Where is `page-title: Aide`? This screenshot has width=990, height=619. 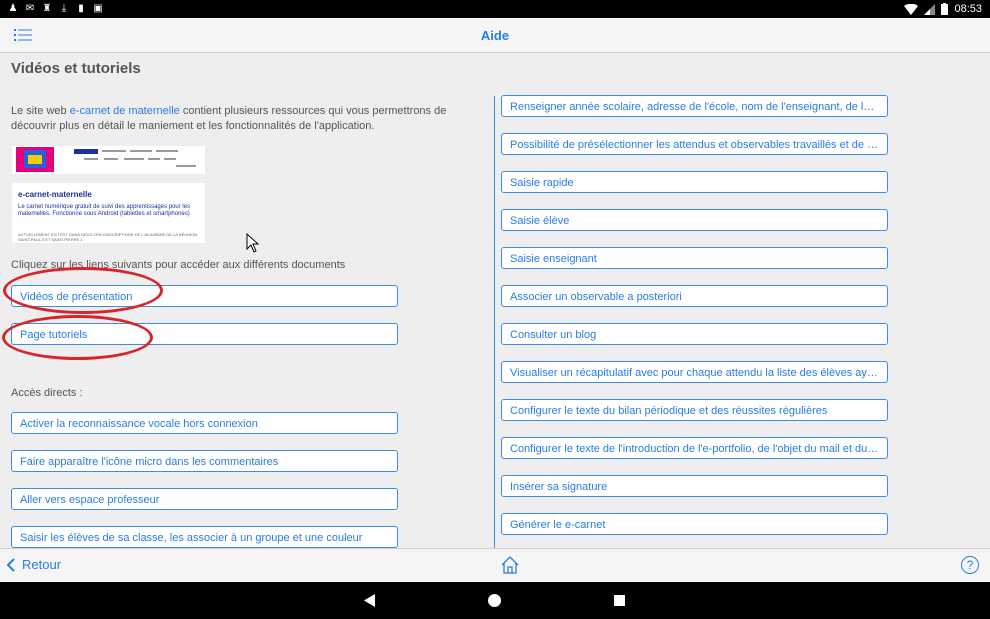 page-title: Aide is located at coordinates (495, 35).